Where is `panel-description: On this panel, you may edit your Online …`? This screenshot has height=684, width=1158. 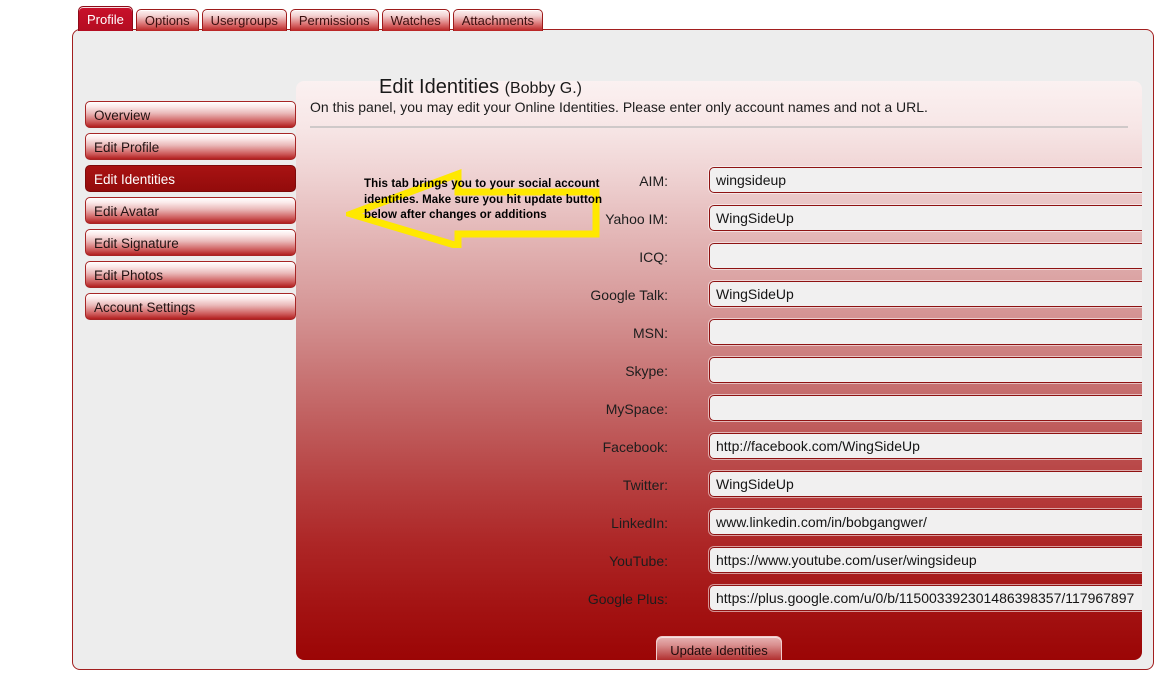
panel-description: On this panel, you may edit your Online … is located at coordinates (619, 107).